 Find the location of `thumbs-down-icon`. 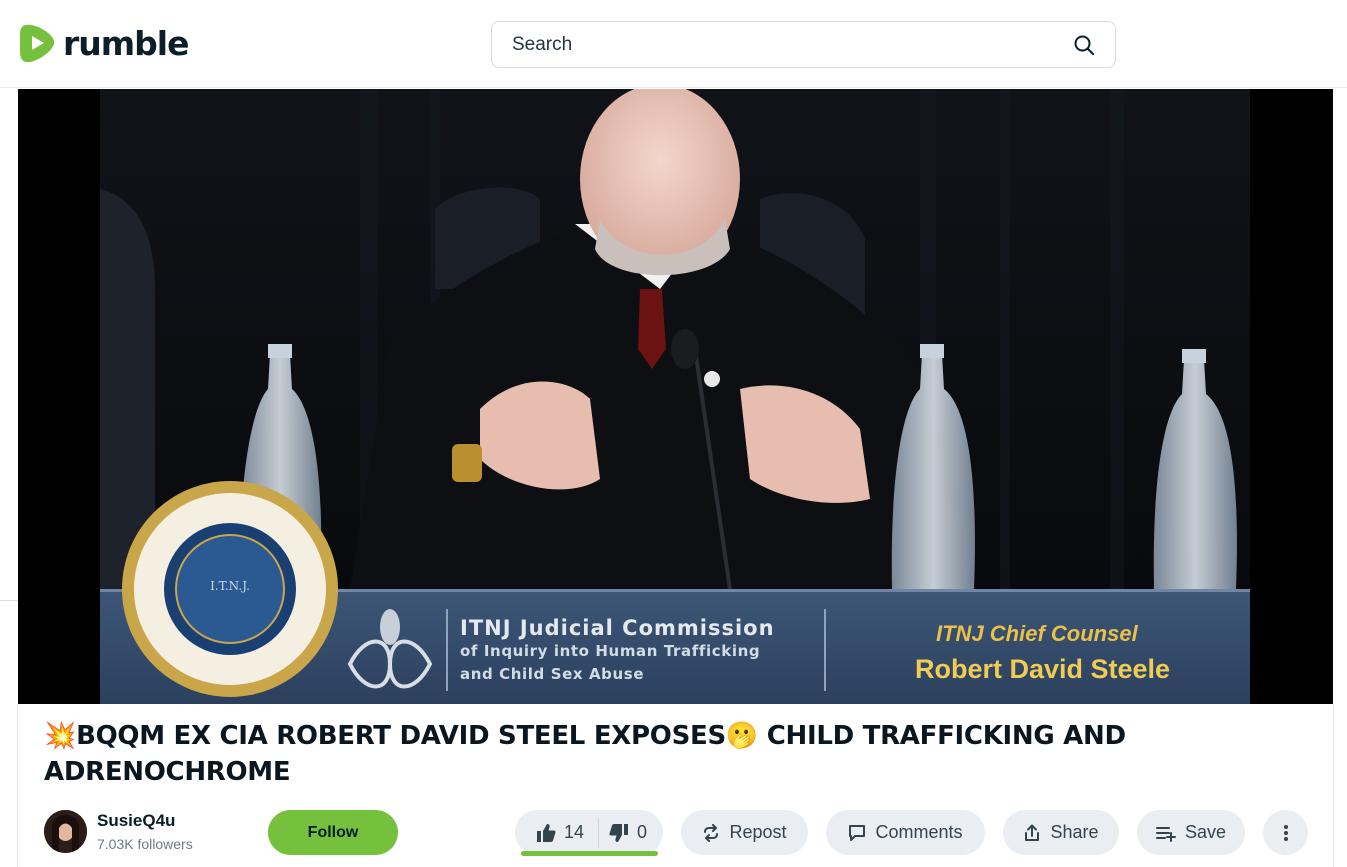

thumbs-down-icon is located at coordinates (619, 832).